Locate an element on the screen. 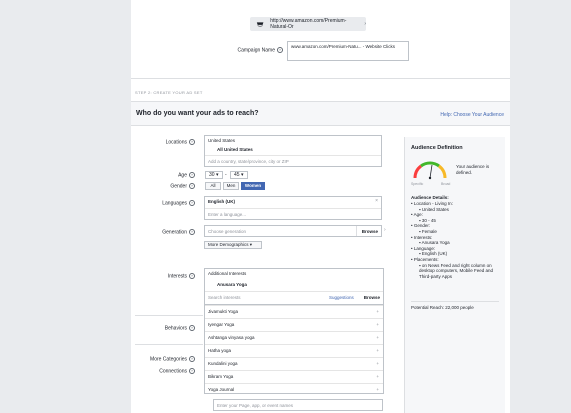 This screenshot has width=571, height=413. amazon-smile-icon is located at coordinates (260, 24).